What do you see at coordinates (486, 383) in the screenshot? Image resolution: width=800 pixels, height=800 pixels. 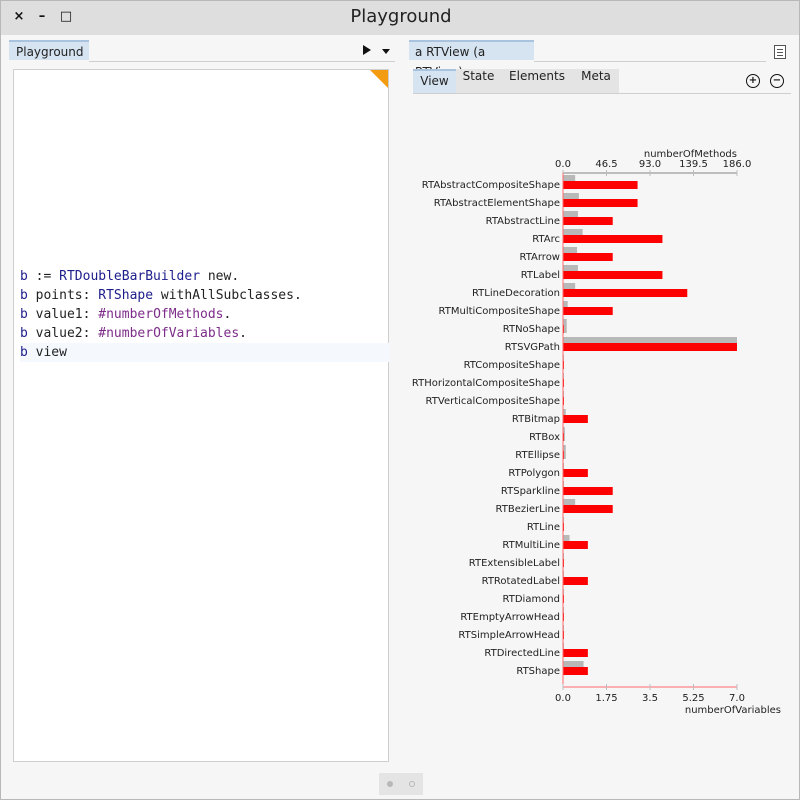 I see `category-label: RTHorizontalCompositeShape` at bounding box center [486, 383].